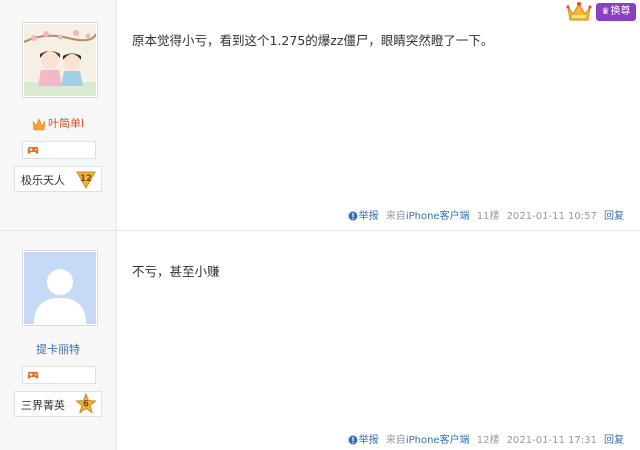 Image resolution: width=640 pixels, height=450 pixels. I want to click on floor-number: 12楼, so click(488, 440).